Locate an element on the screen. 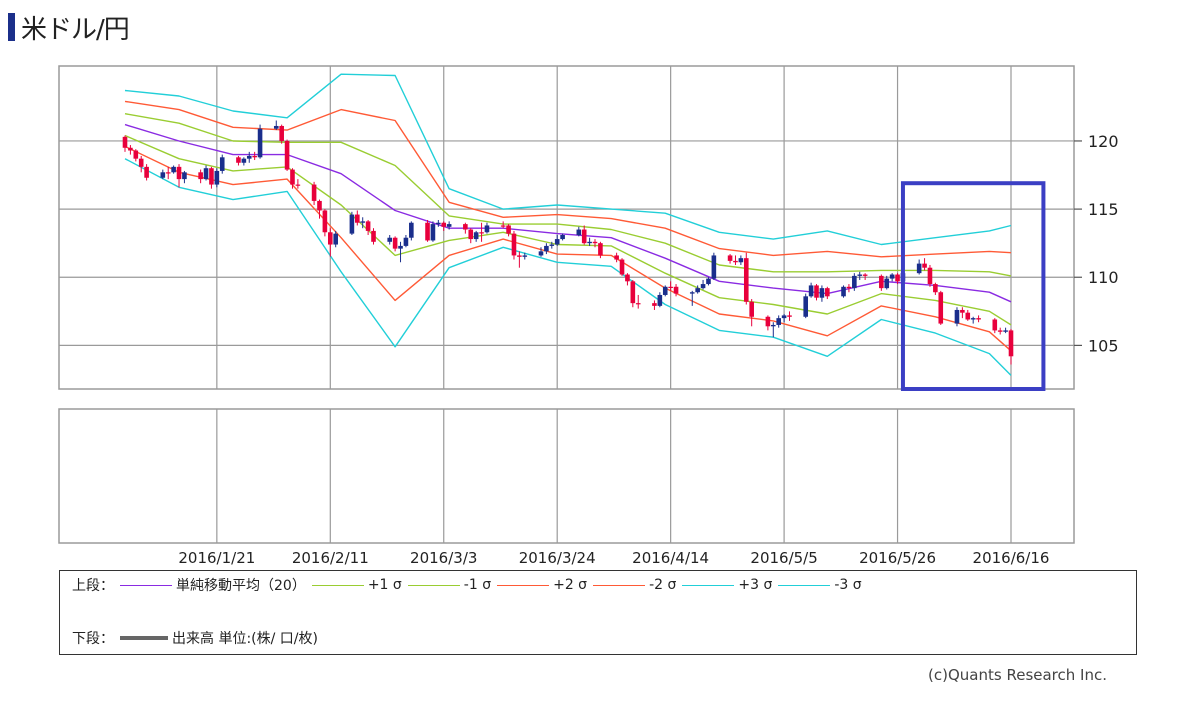 Image resolution: width=1200 pixels, height=702 pixels. legend-item-label: 単純移動平均（20） is located at coordinates (241, 586).